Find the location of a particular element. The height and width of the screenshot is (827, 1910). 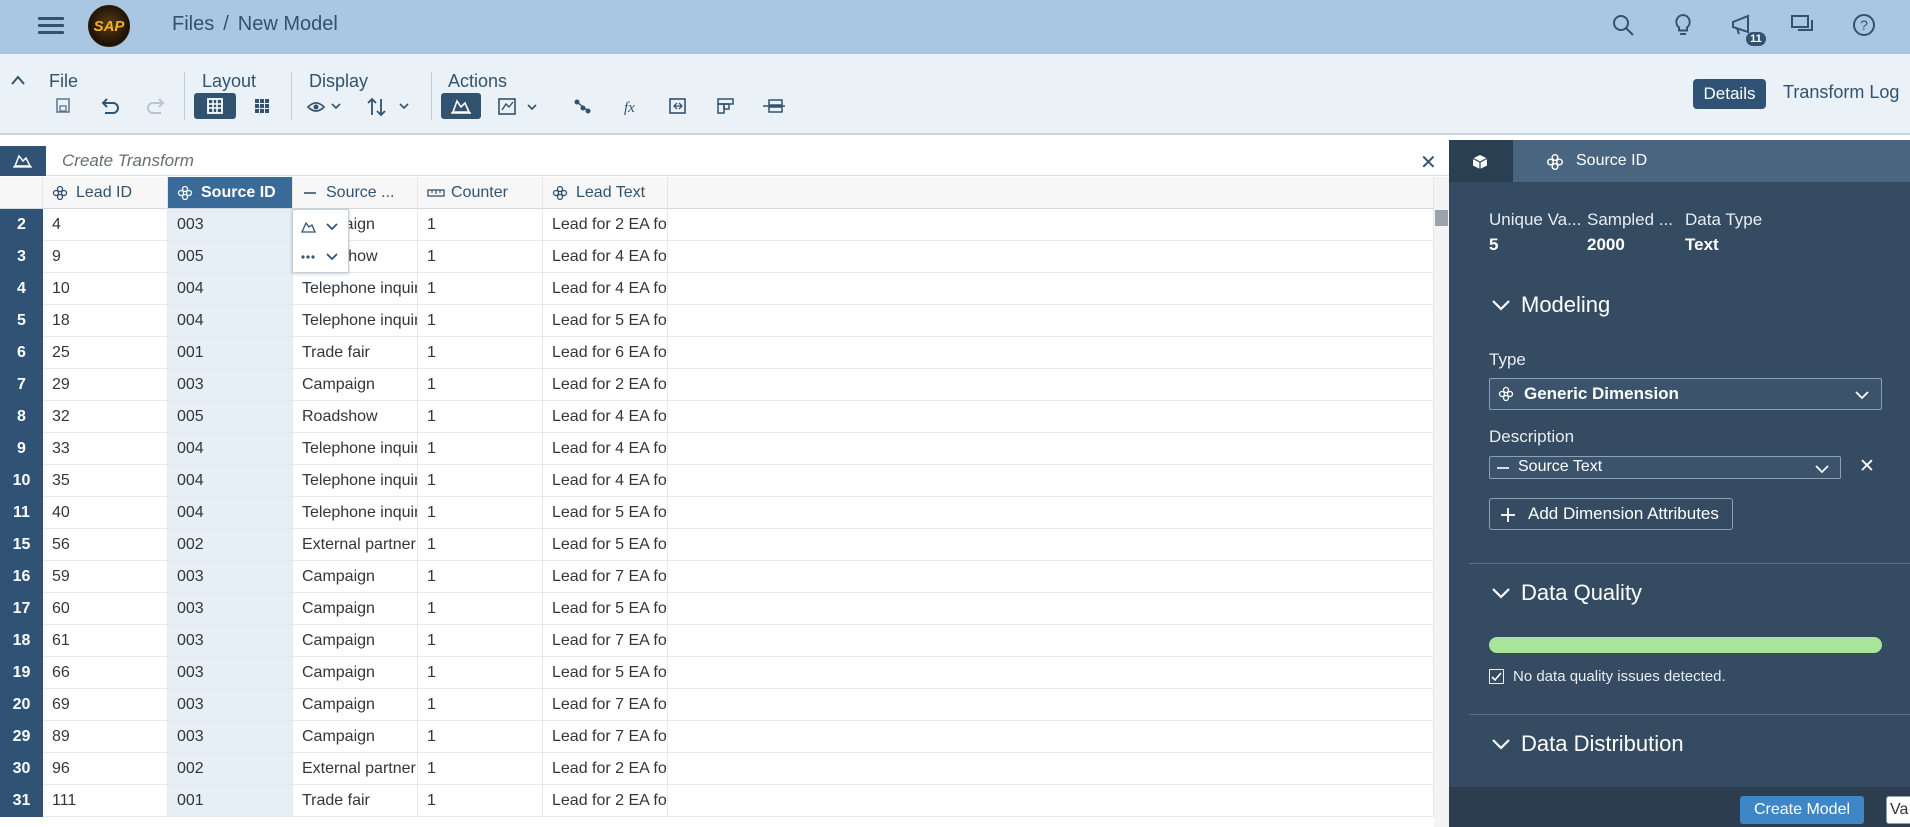

table-cell-lead-id: 4 is located at coordinates (105, 225).